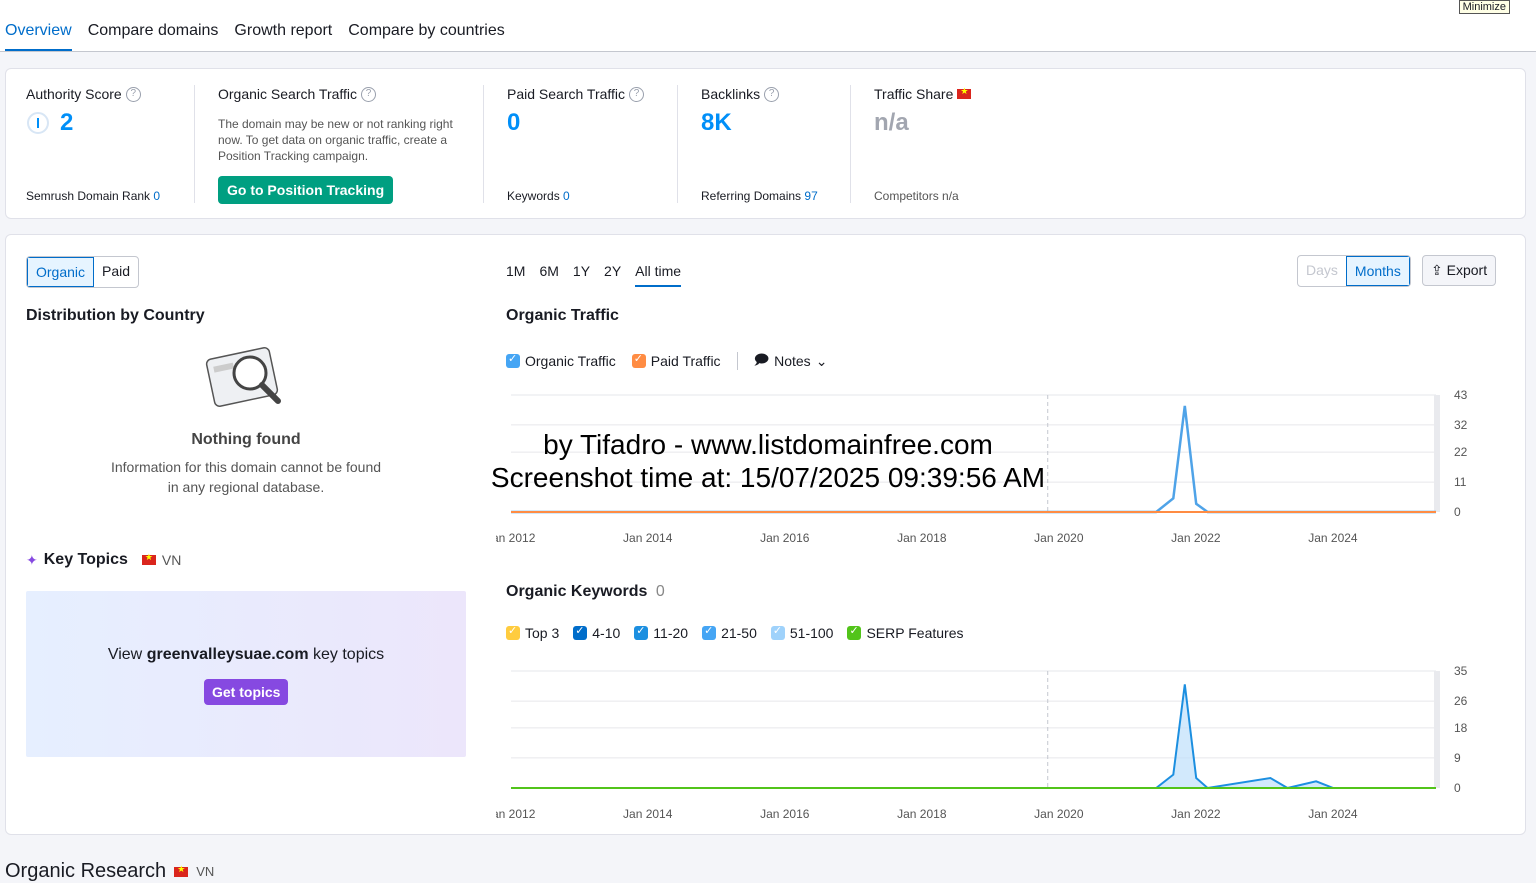 This screenshot has height=883, width=1536. What do you see at coordinates (513, 123) in the screenshot?
I see `paid-traffic-value: 0` at bounding box center [513, 123].